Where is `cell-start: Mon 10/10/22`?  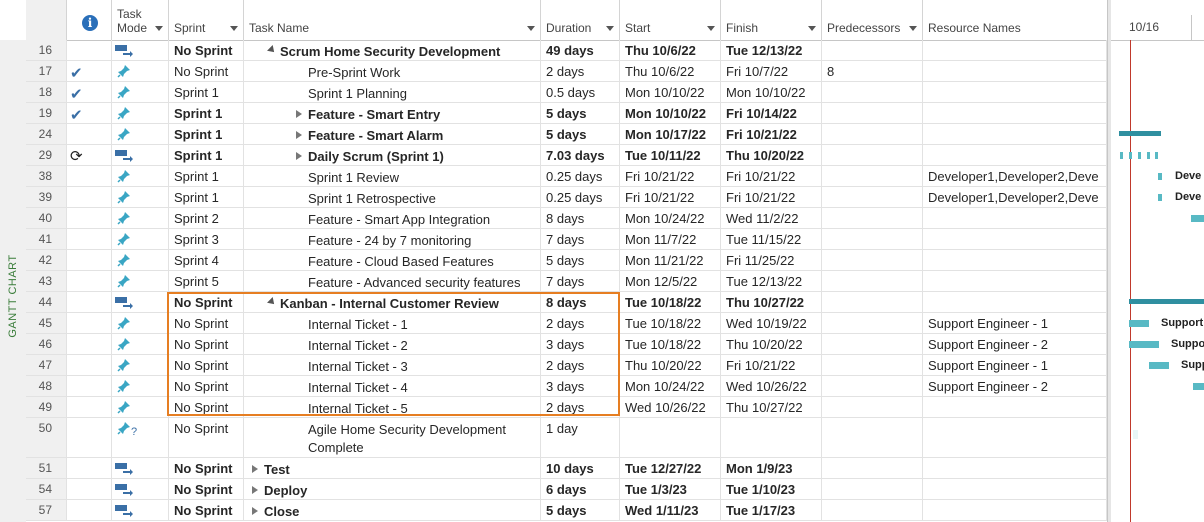 cell-start: Mon 10/10/22 is located at coordinates (670, 113).